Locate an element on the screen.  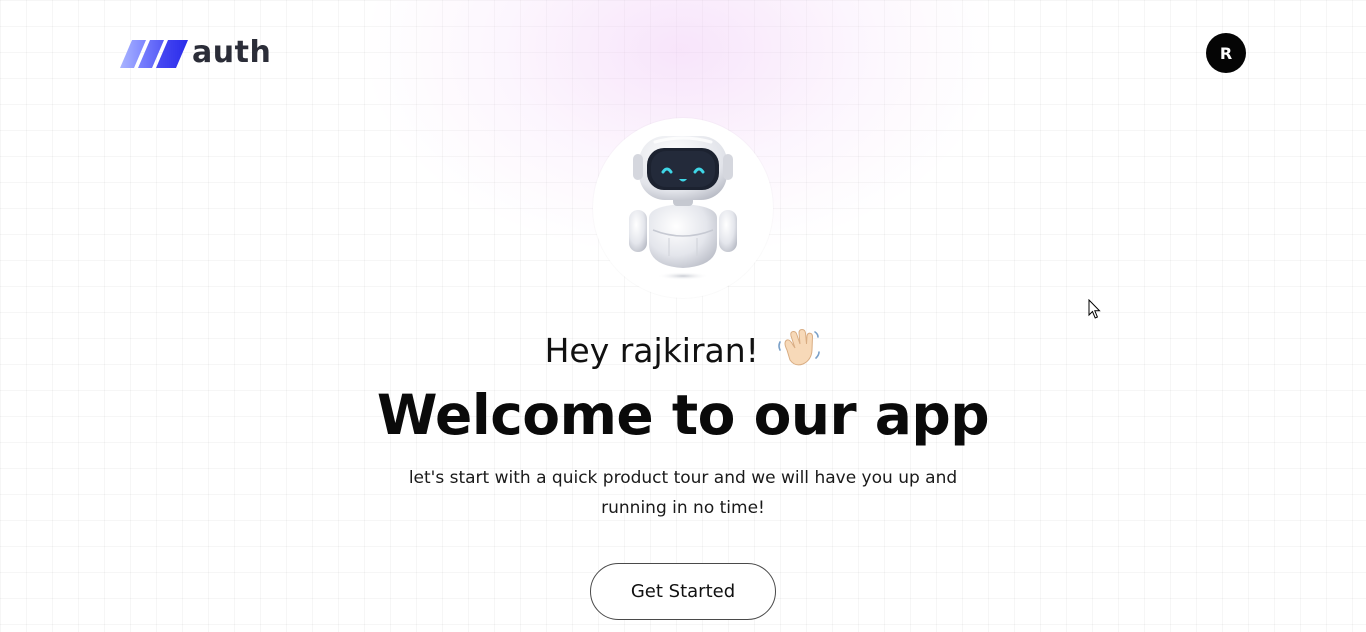
robot-illustration is located at coordinates (683, 208).